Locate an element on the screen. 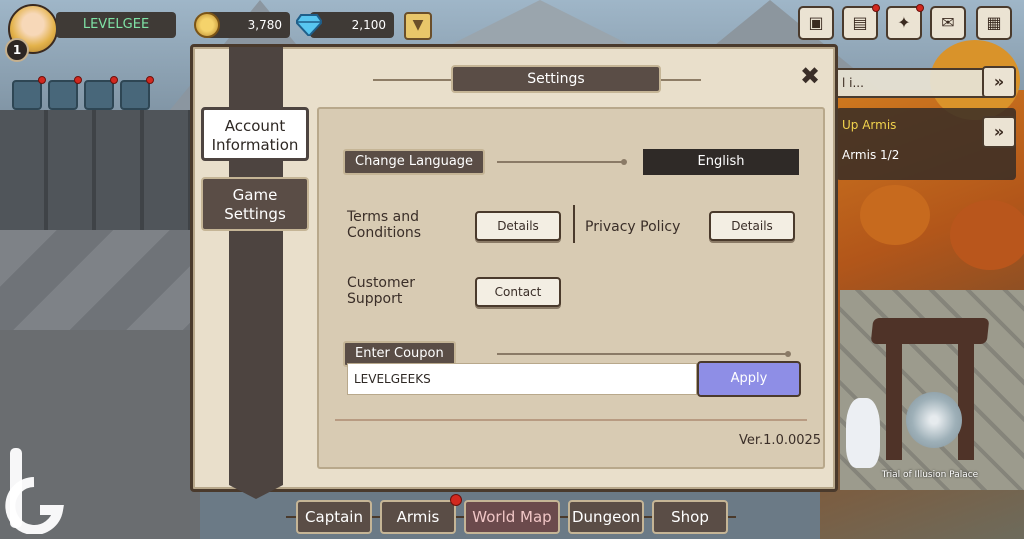  tab-label: Information is located at coordinates (255, 145).